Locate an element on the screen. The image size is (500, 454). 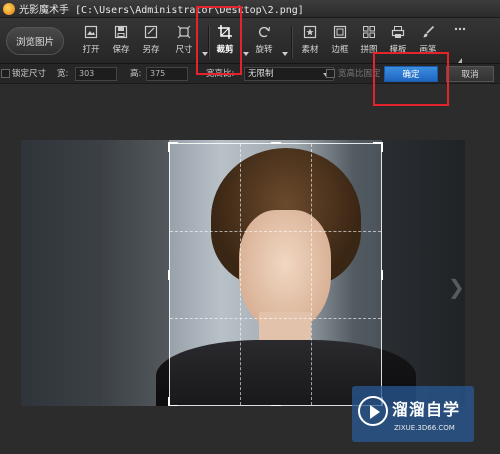
material-label: 素材 is located at coordinates (310, 50).